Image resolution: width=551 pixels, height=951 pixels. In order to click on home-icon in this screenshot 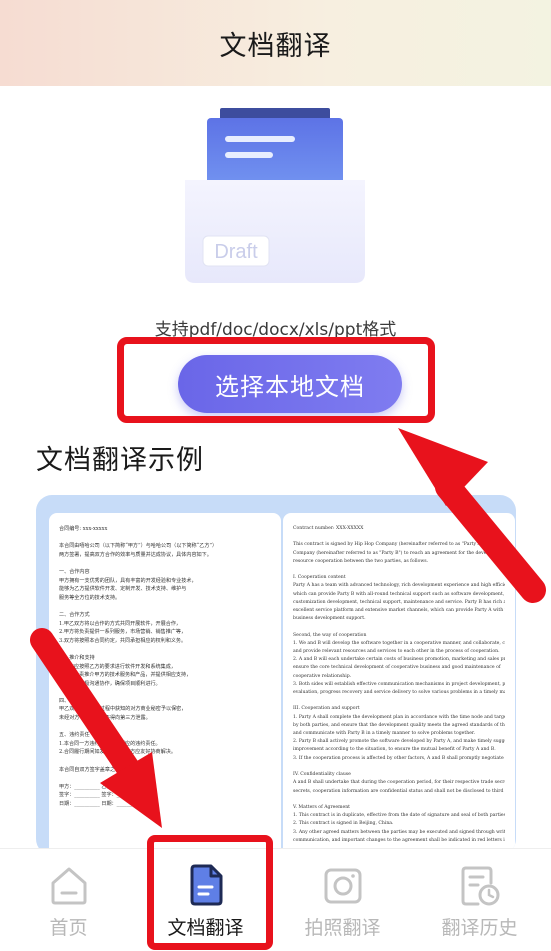, I will do `click(69, 886)`.